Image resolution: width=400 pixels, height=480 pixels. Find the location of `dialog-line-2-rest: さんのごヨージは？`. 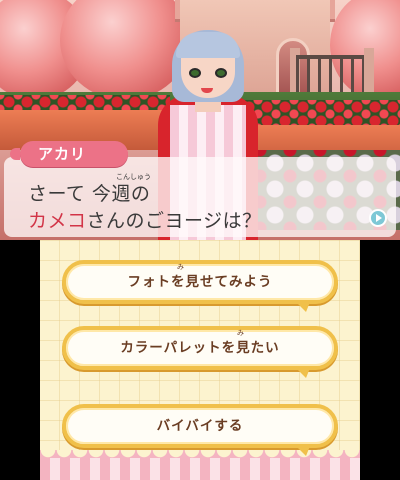

dialog-line-2-rest: さんのごヨージは？ is located at coordinates (174, 221).